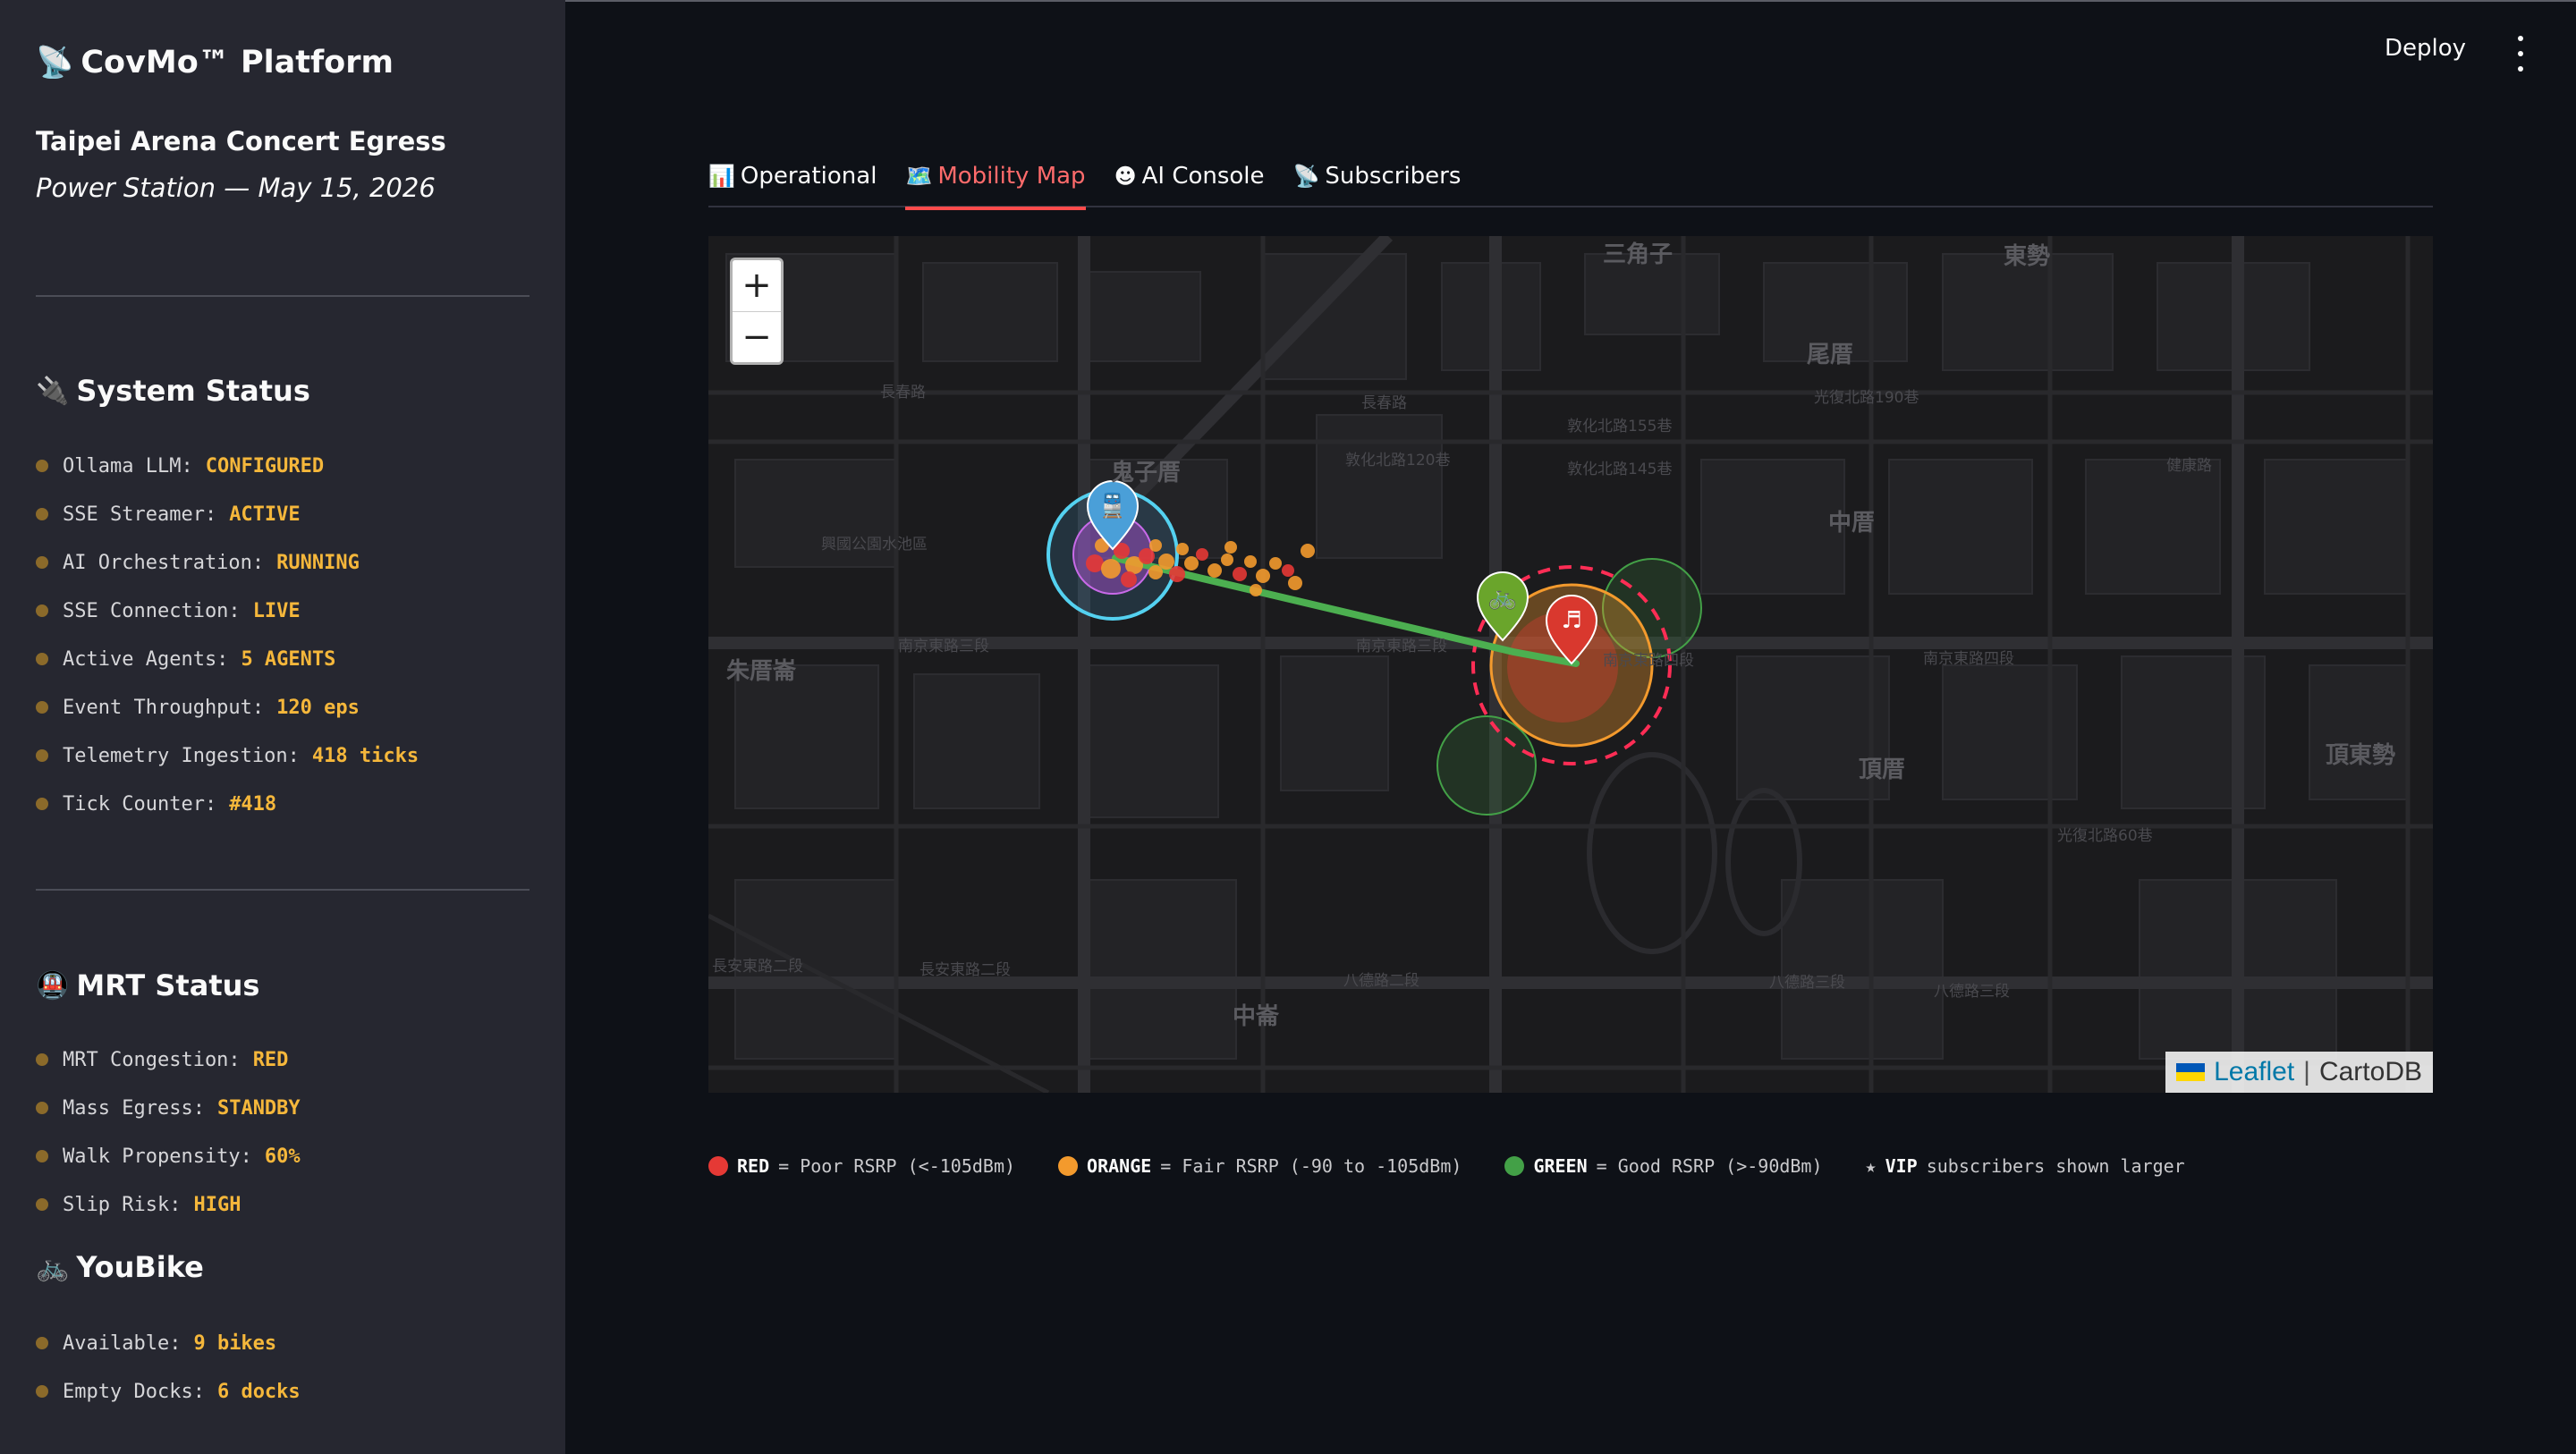 The image size is (2576, 1454). Describe the element at coordinates (1011, 177) in the screenshot. I see `tab-label: Mobility Map` at that location.